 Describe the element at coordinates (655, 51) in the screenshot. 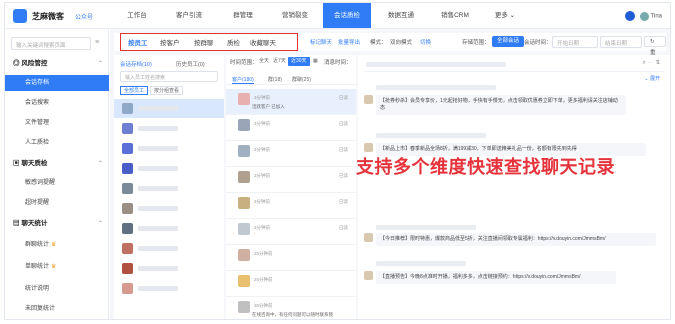

I see `reset-button: ↻重置` at that location.